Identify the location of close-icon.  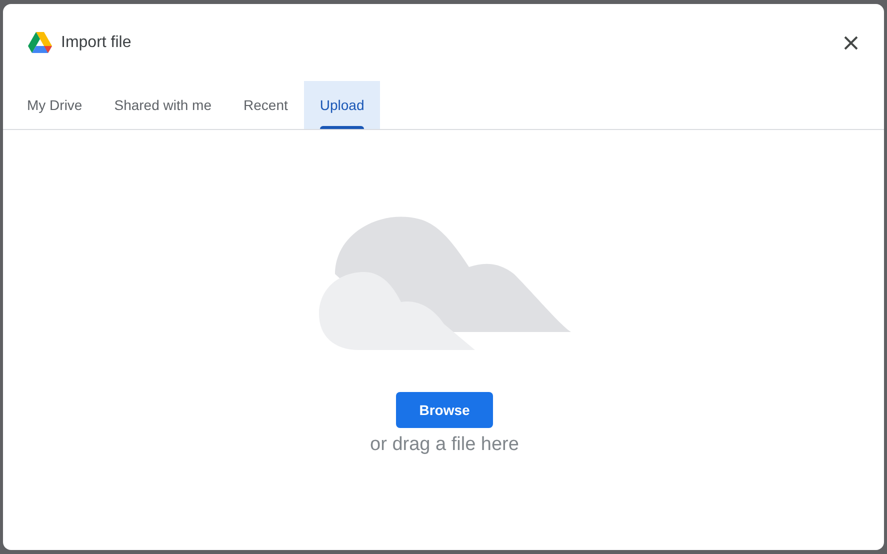
(851, 43).